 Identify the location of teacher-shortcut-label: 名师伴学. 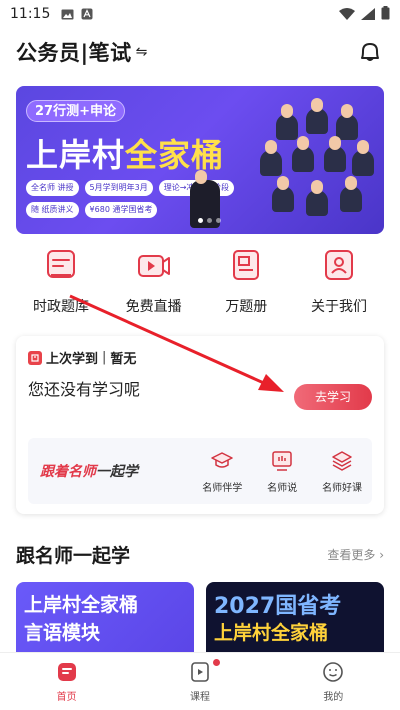
(222, 488).